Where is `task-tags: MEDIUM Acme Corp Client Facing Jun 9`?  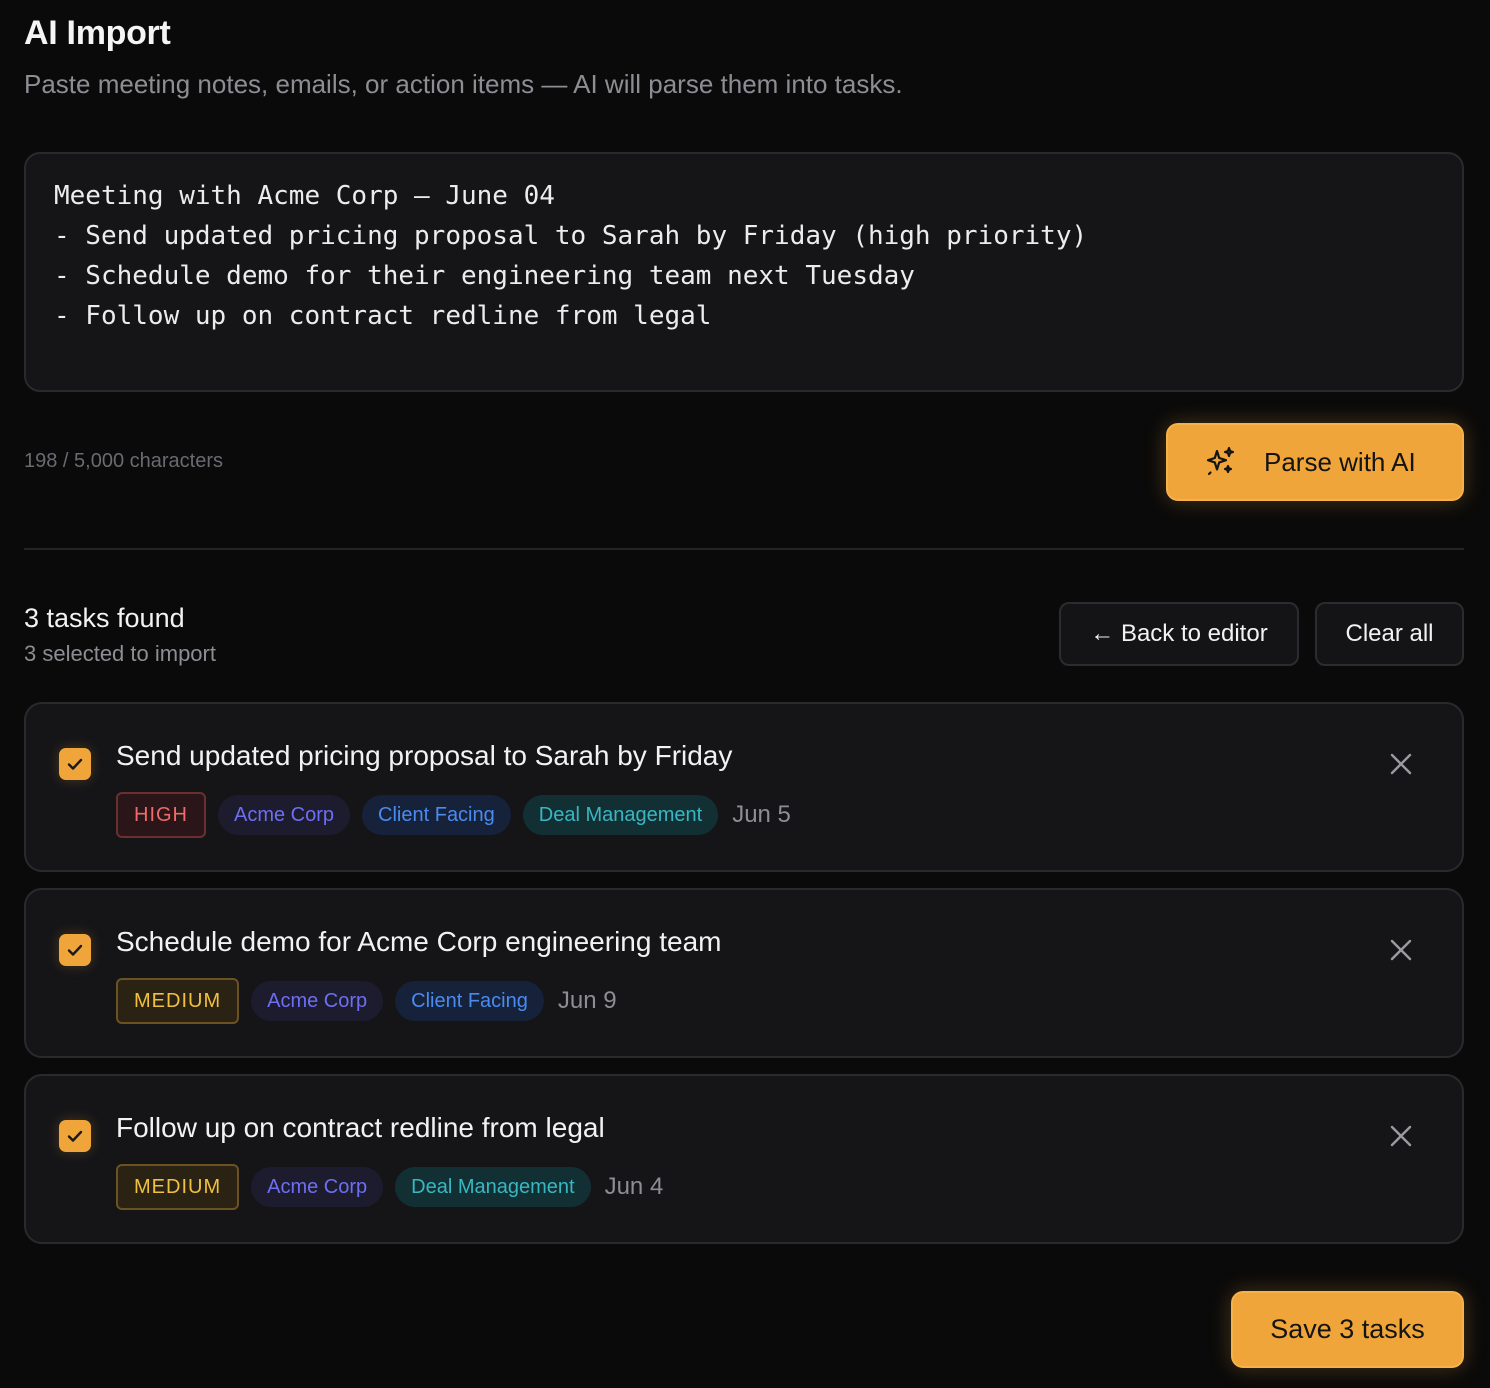 task-tags: MEDIUM Acme Corp Client Facing Jun 9 is located at coordinates (366, 1001).